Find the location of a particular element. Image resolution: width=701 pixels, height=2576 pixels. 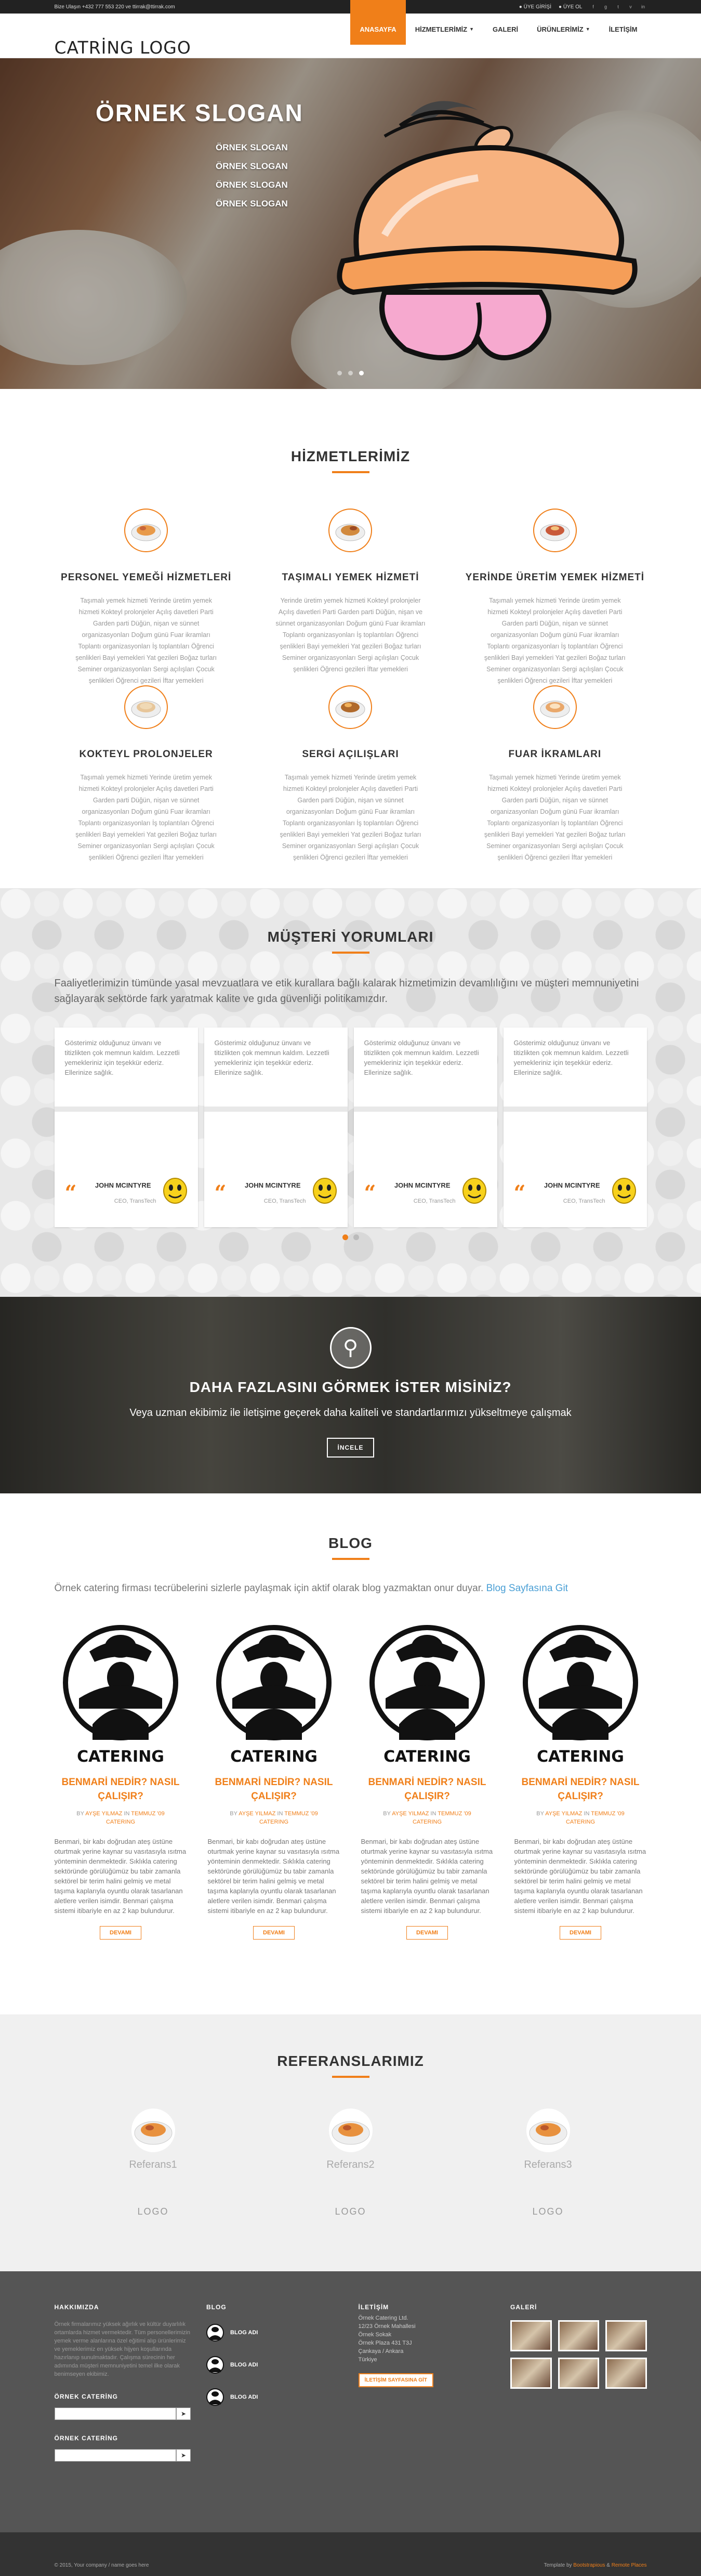

site-logo: CATRİNG LOGO is located at coordinates (123, 47).